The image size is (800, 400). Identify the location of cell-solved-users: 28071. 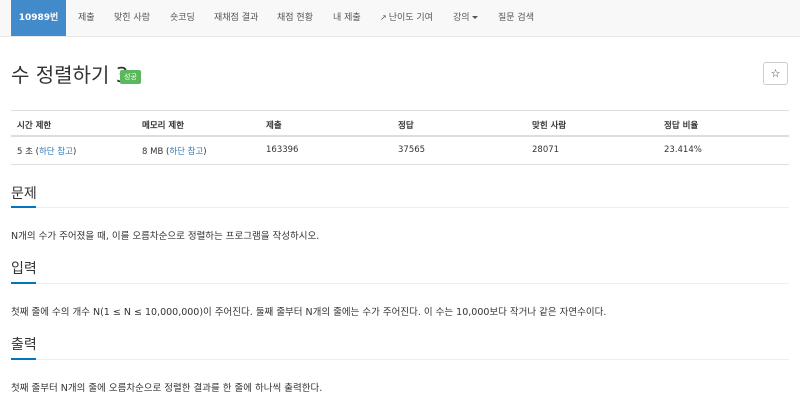
(546, 150).